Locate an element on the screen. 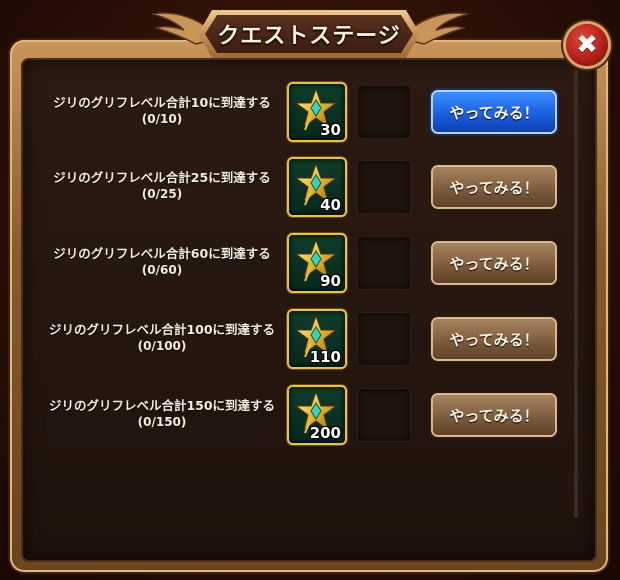  quest-progress: (0/100) is located at coordinates (162, 346).